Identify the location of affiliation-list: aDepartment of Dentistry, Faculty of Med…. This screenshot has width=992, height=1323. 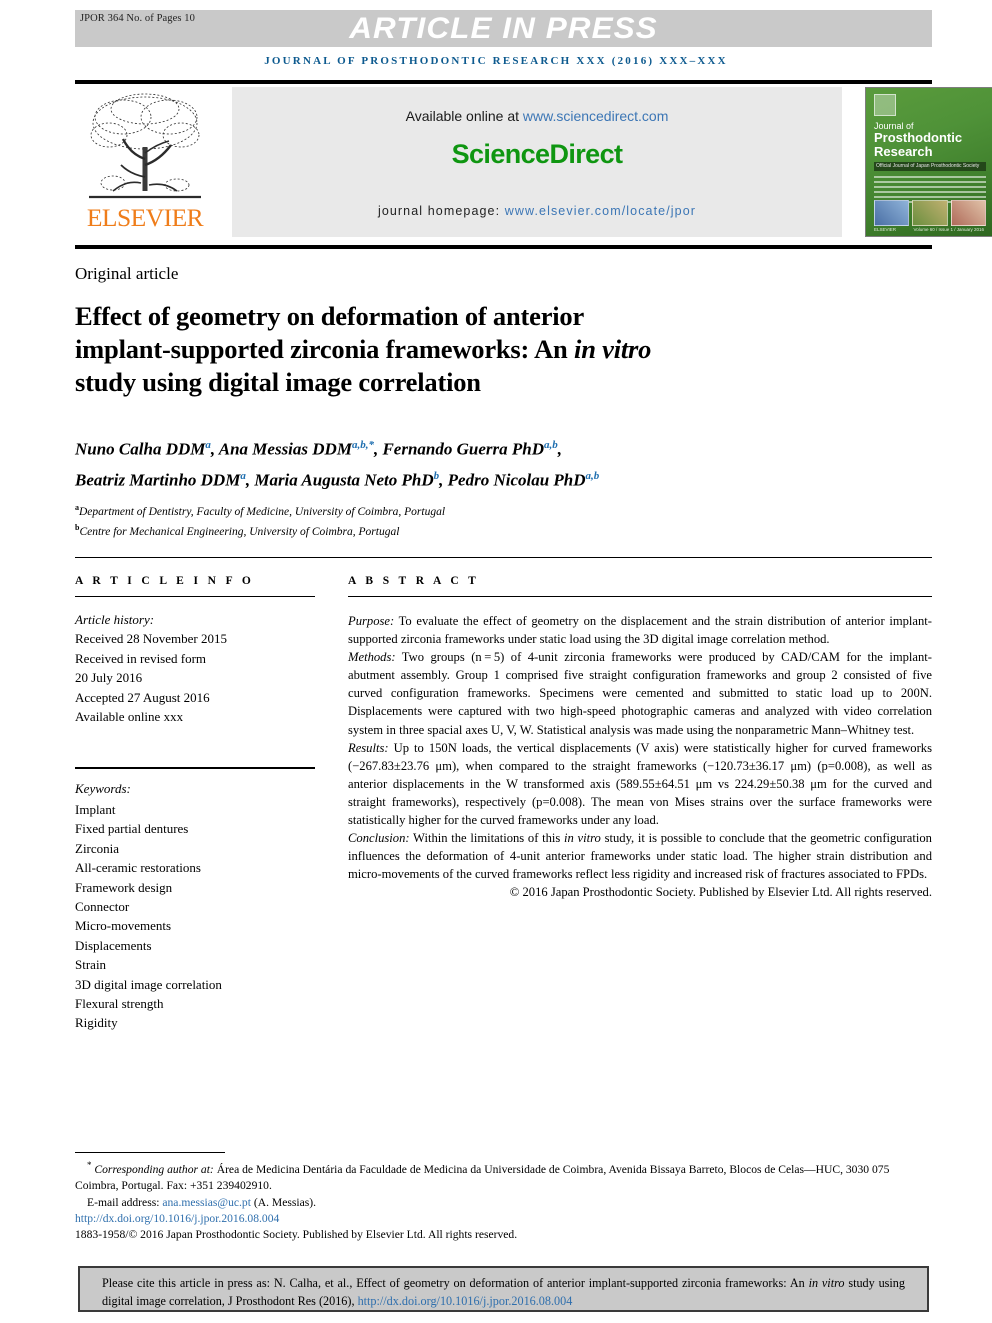
(425, 520).